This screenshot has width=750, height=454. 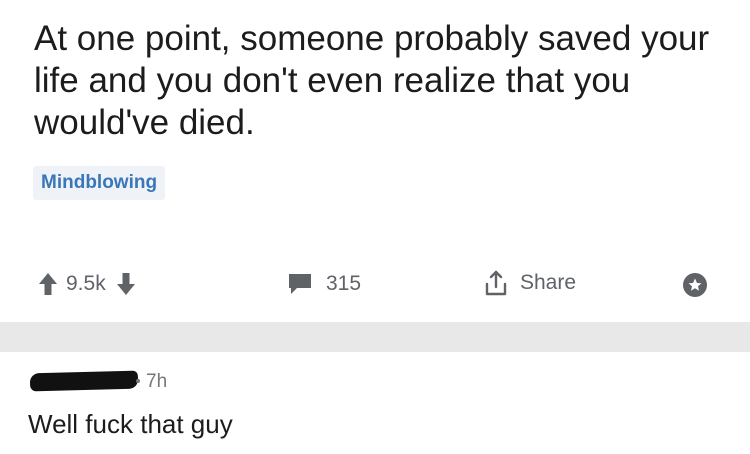 What do you see at coordinates (496, 283) in the screenshot?
I see `share-icon` at bounding box center [496, 283].